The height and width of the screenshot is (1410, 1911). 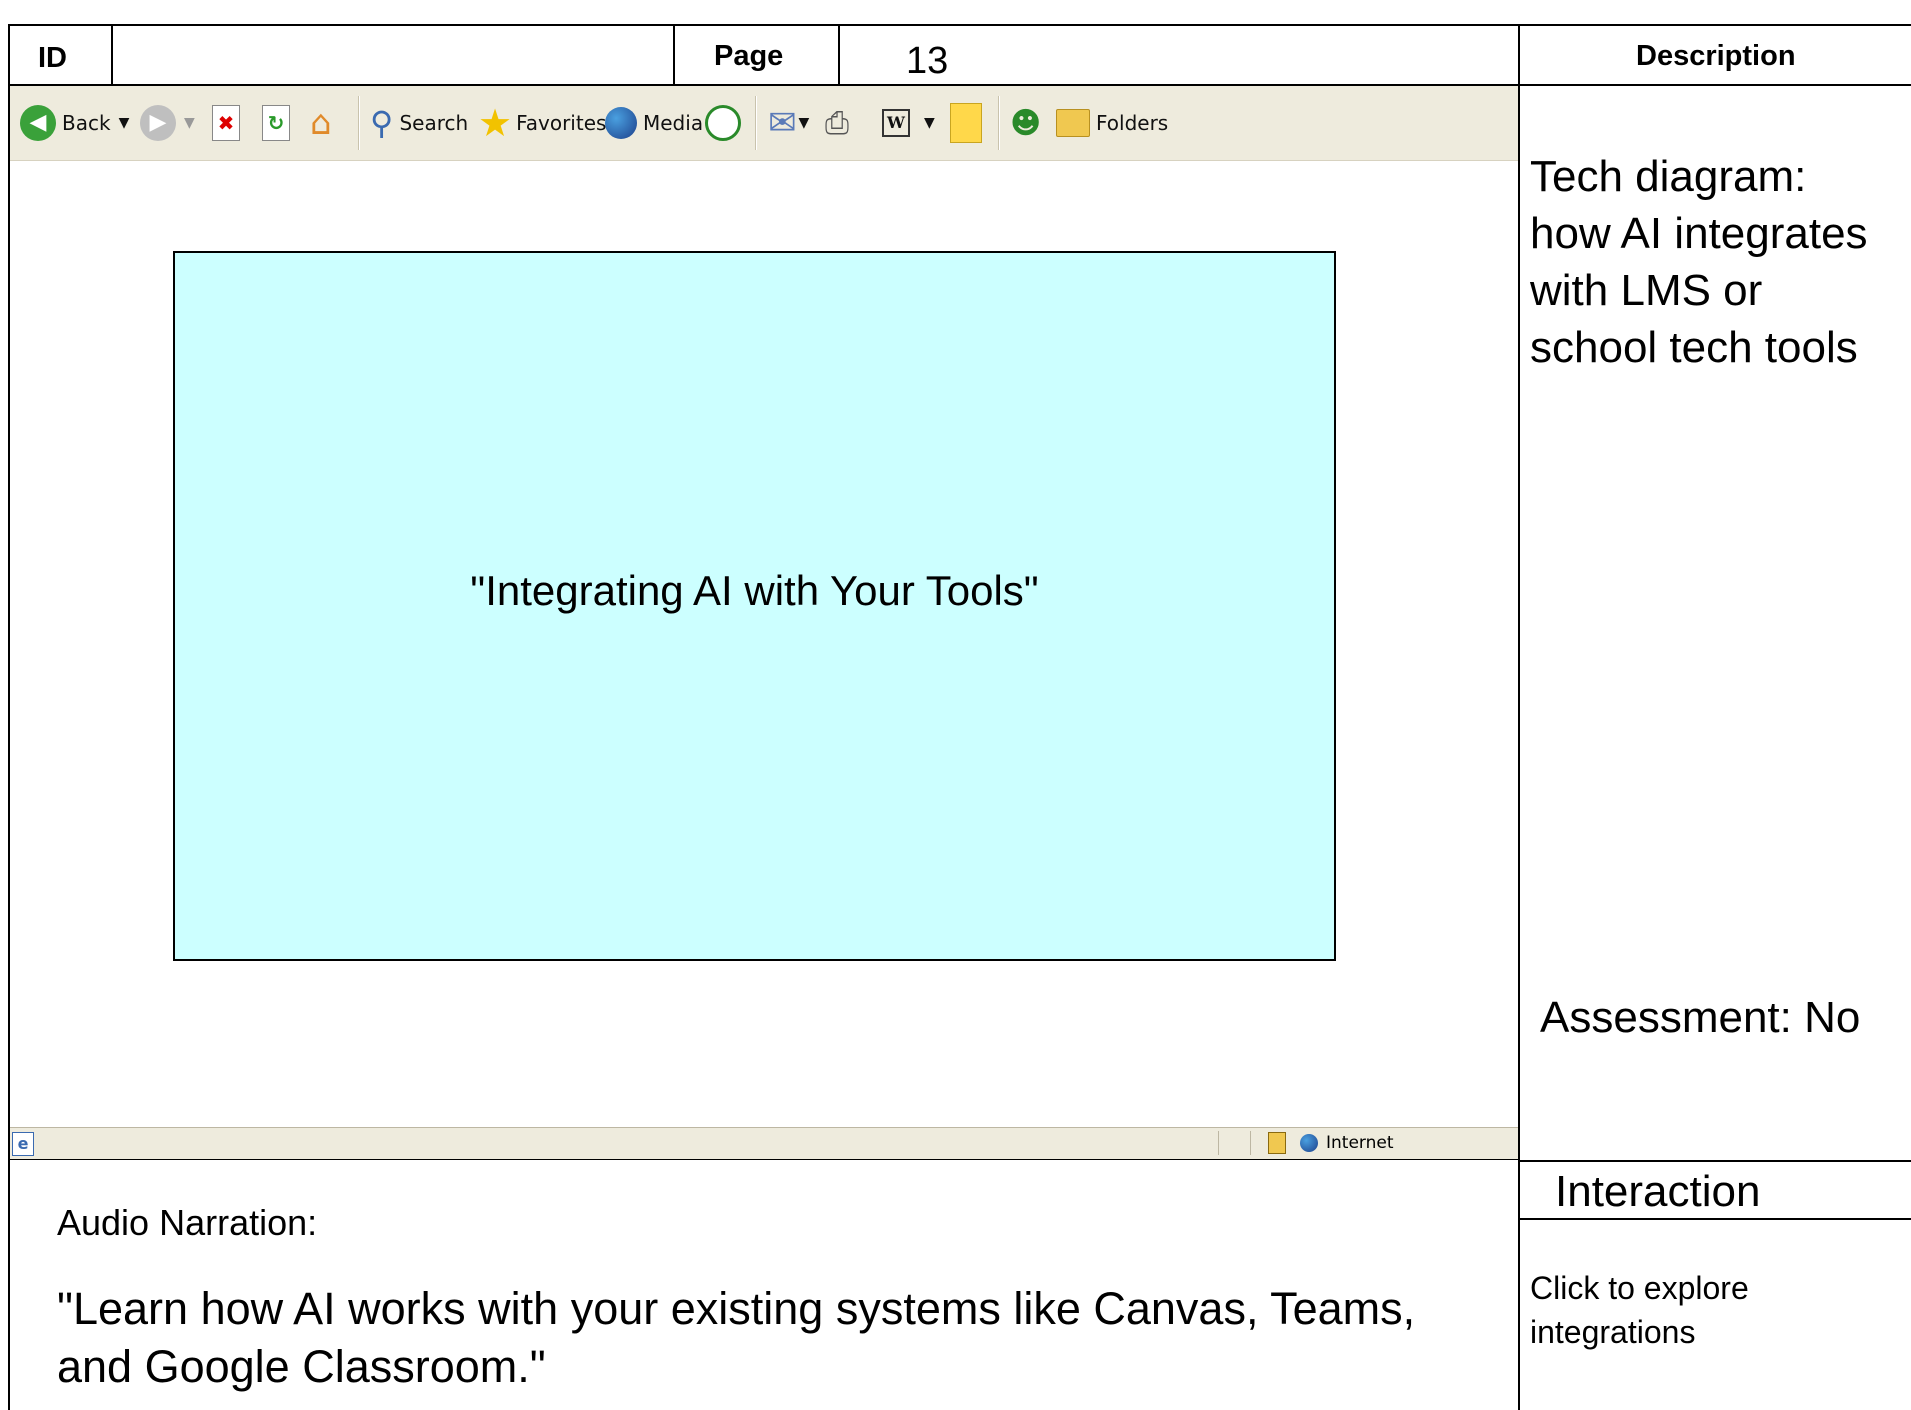 I want to click on print-button: ⎙, so click(x=837, y=123).